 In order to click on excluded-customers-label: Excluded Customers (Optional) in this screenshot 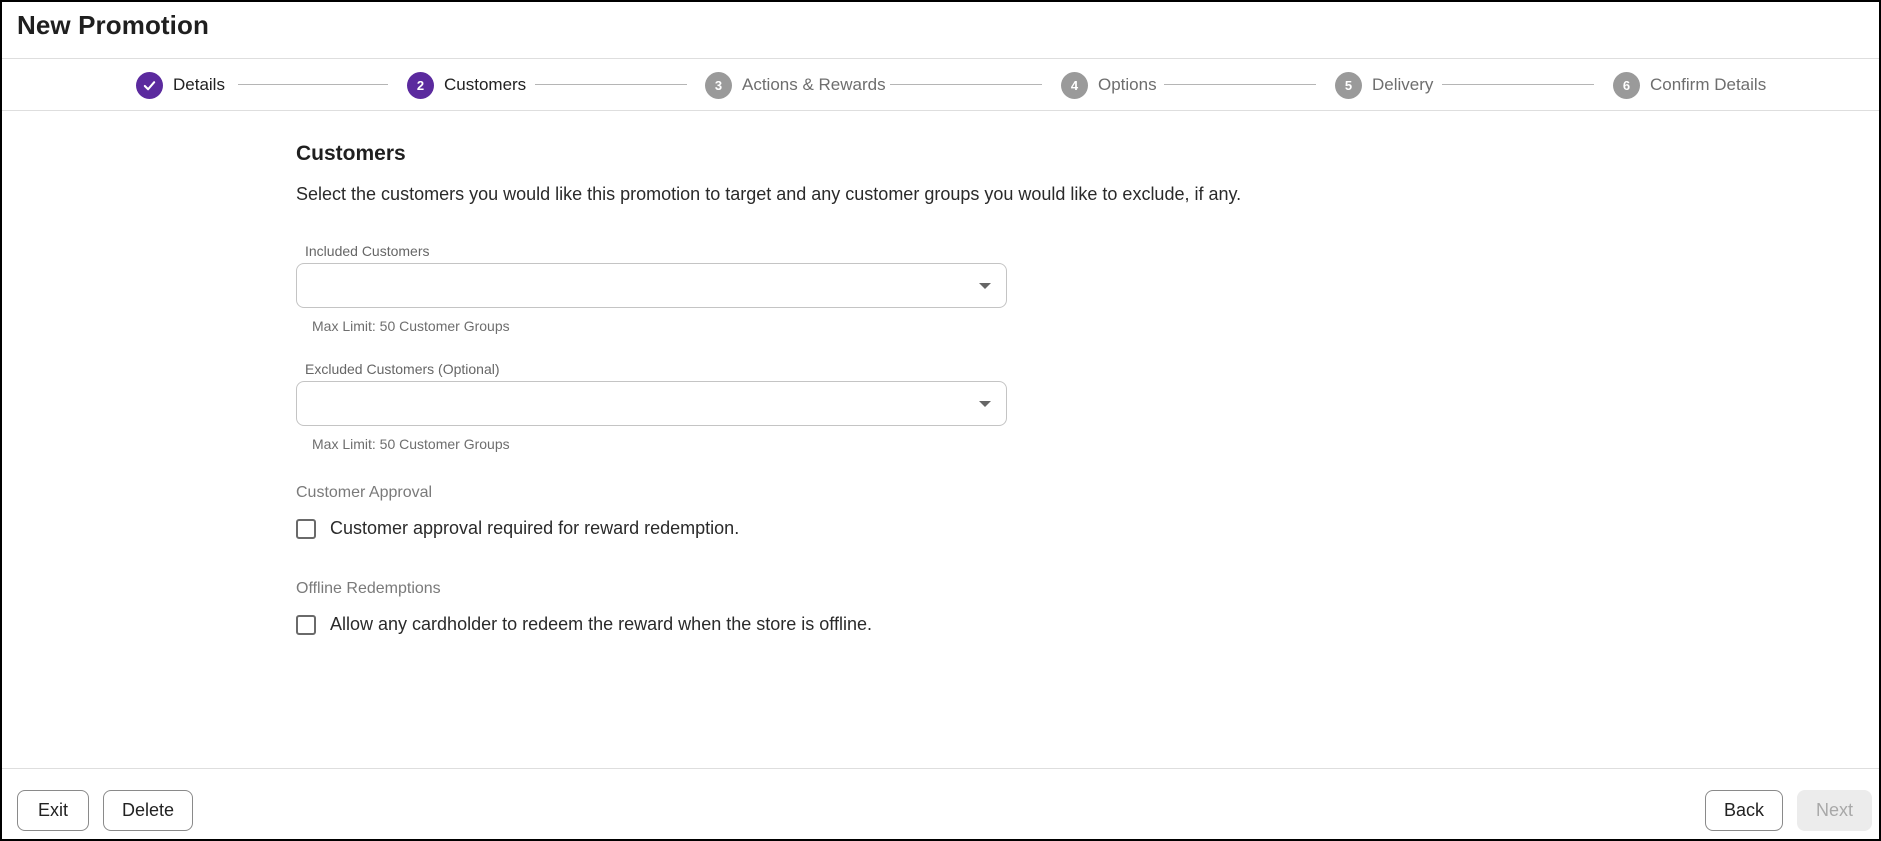, I will do `click(402, 369)`.